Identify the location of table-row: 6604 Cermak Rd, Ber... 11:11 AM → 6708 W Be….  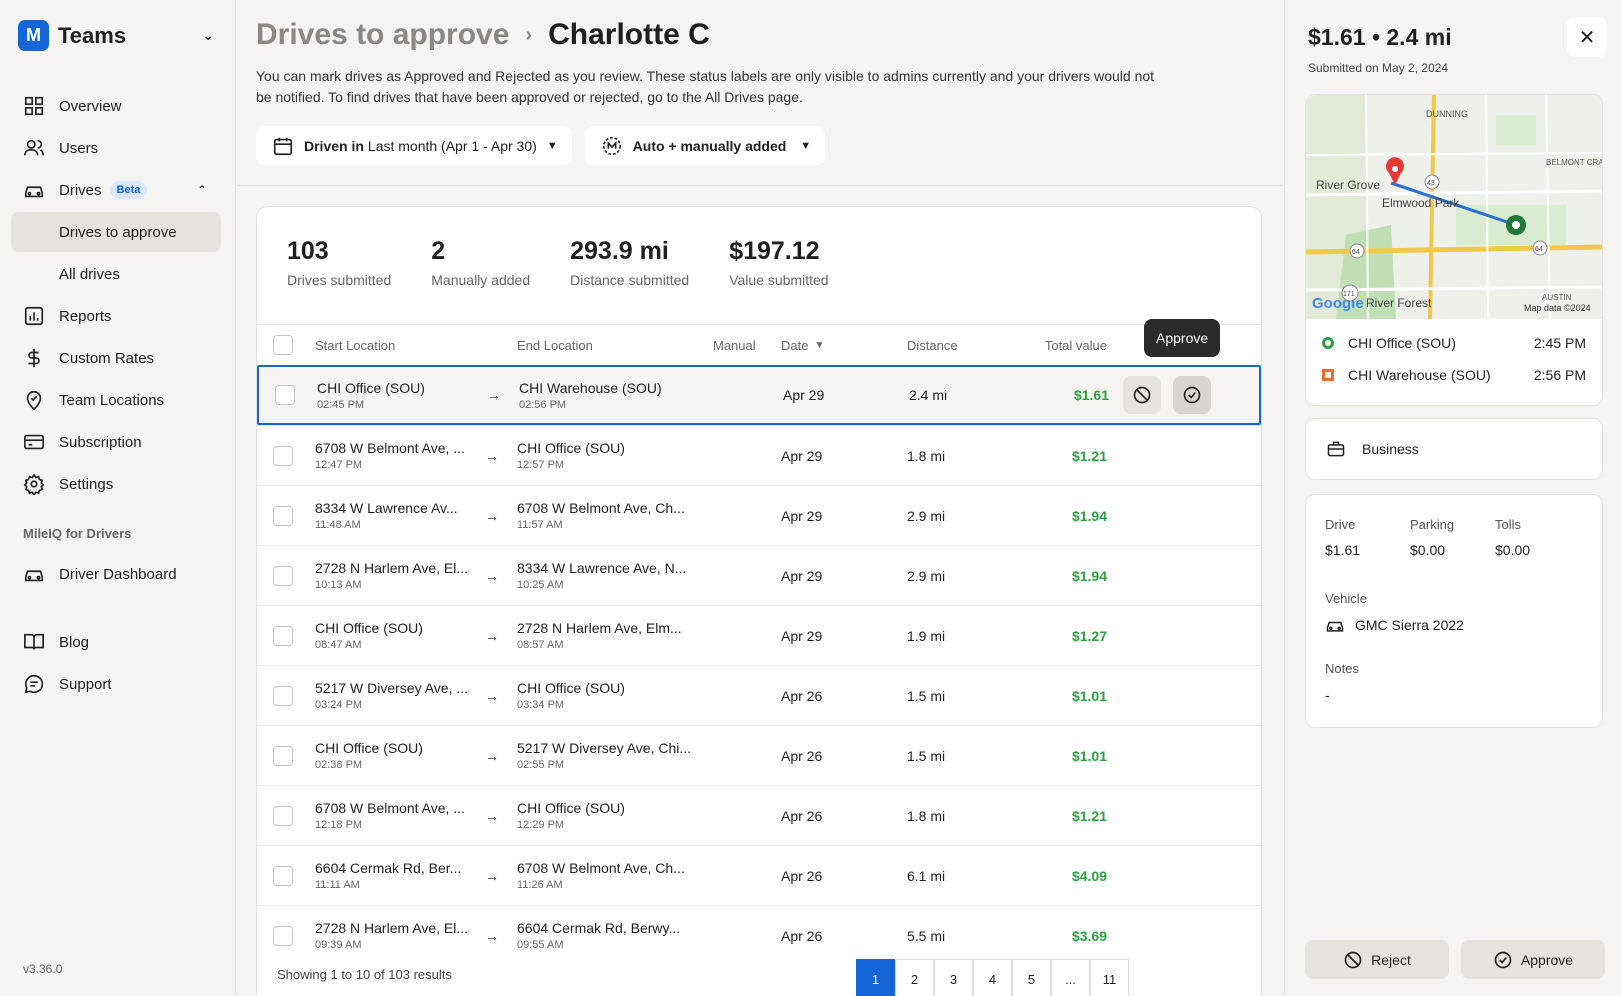
(759, 875).